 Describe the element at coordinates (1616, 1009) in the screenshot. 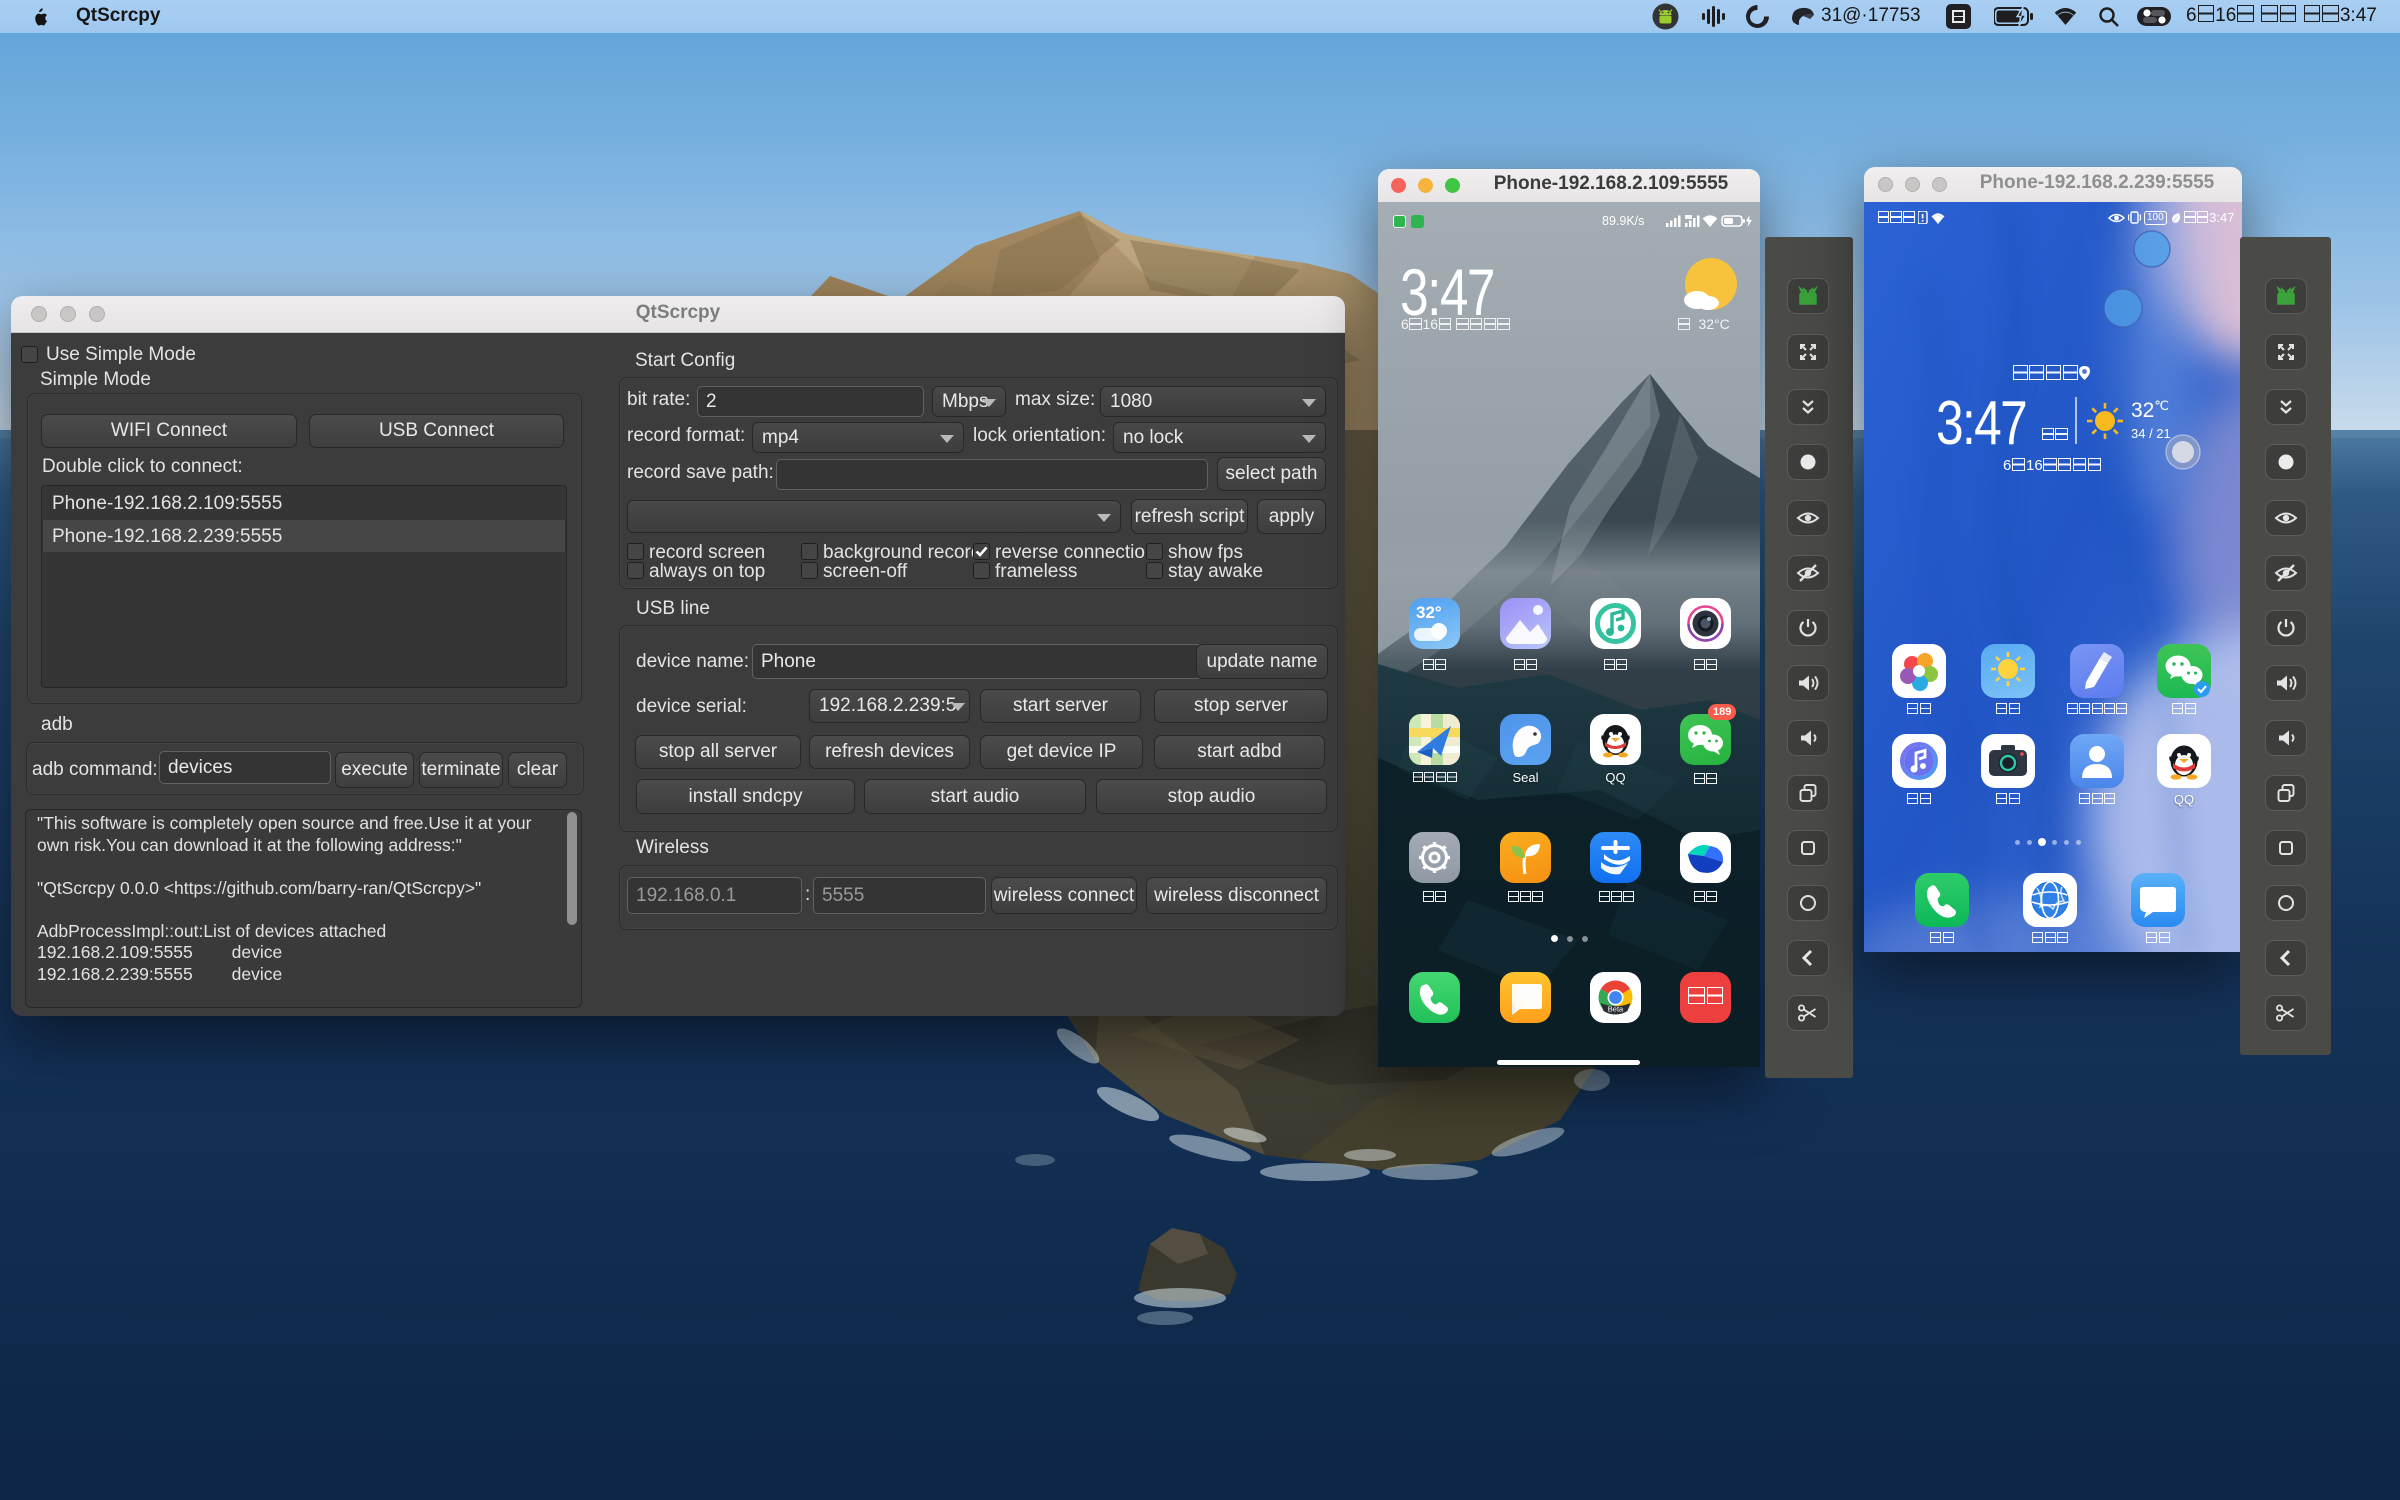

I see `svg-text: Beta` at that location.